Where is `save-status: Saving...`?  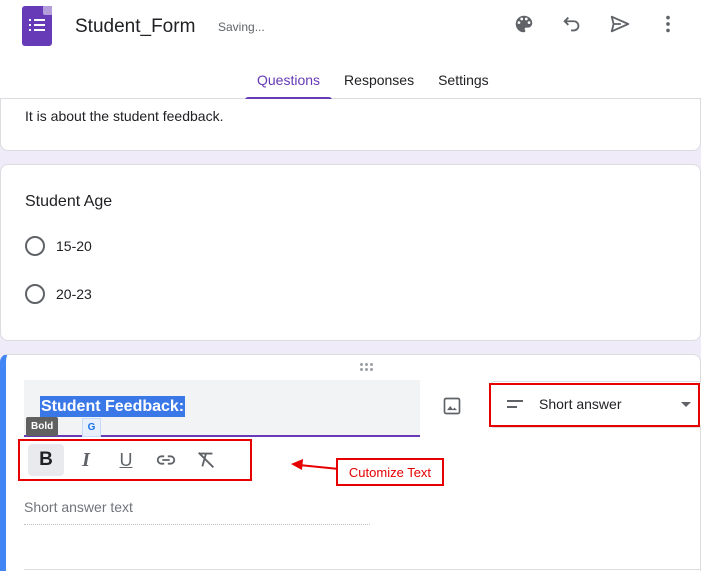
save-status: Saving... is located at coordinates (241, 27).